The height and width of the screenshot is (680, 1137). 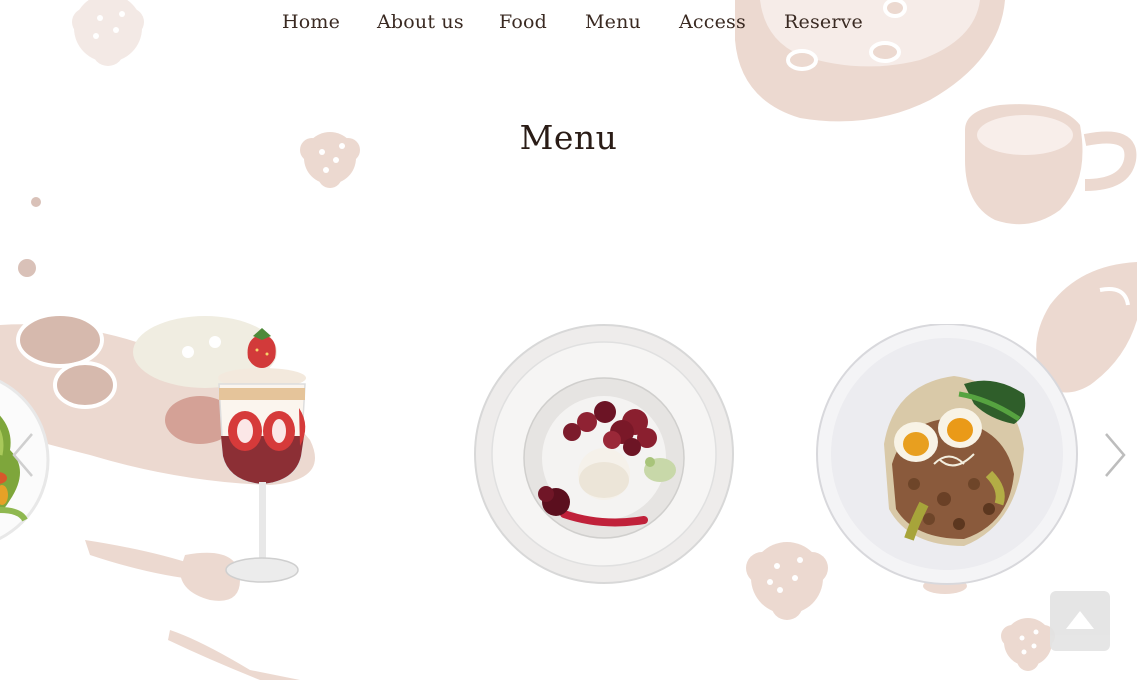 I want to click on carousel-prev-button, so click(x=23, y=455).